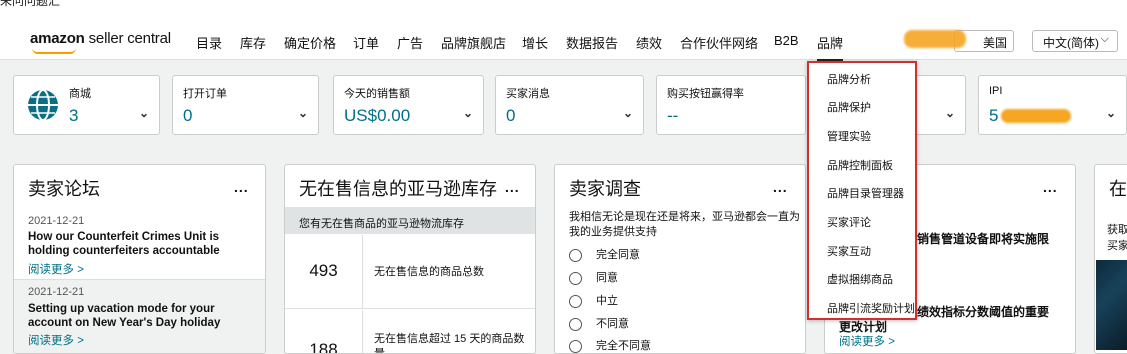 This screenshot has height=354, width=1127. I want to click on nav-orders: 订单, so click(366, 42).